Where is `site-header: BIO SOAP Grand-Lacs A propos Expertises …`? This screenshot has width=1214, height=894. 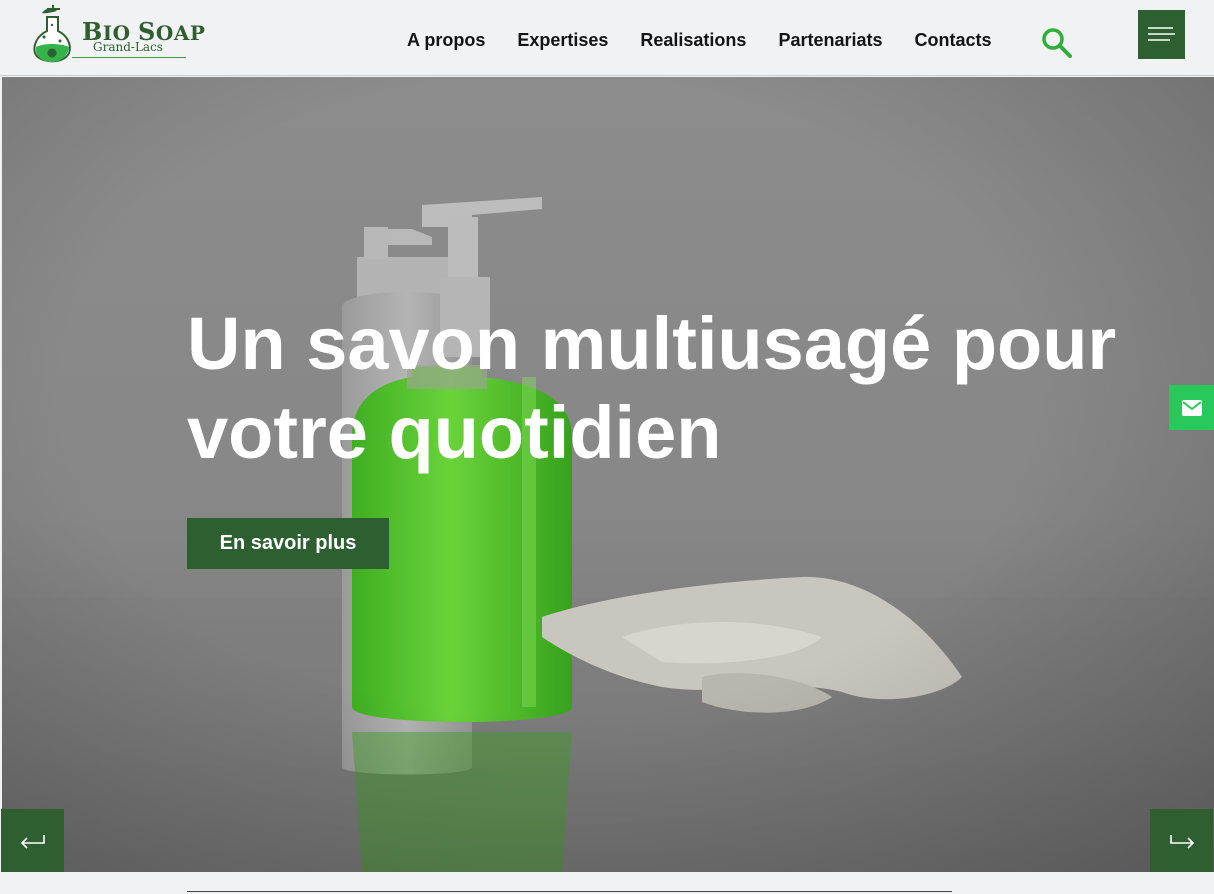 site-header: BIO SOAP Grand-Lacs A propos Expertises … is located at coordinates (607, 38).